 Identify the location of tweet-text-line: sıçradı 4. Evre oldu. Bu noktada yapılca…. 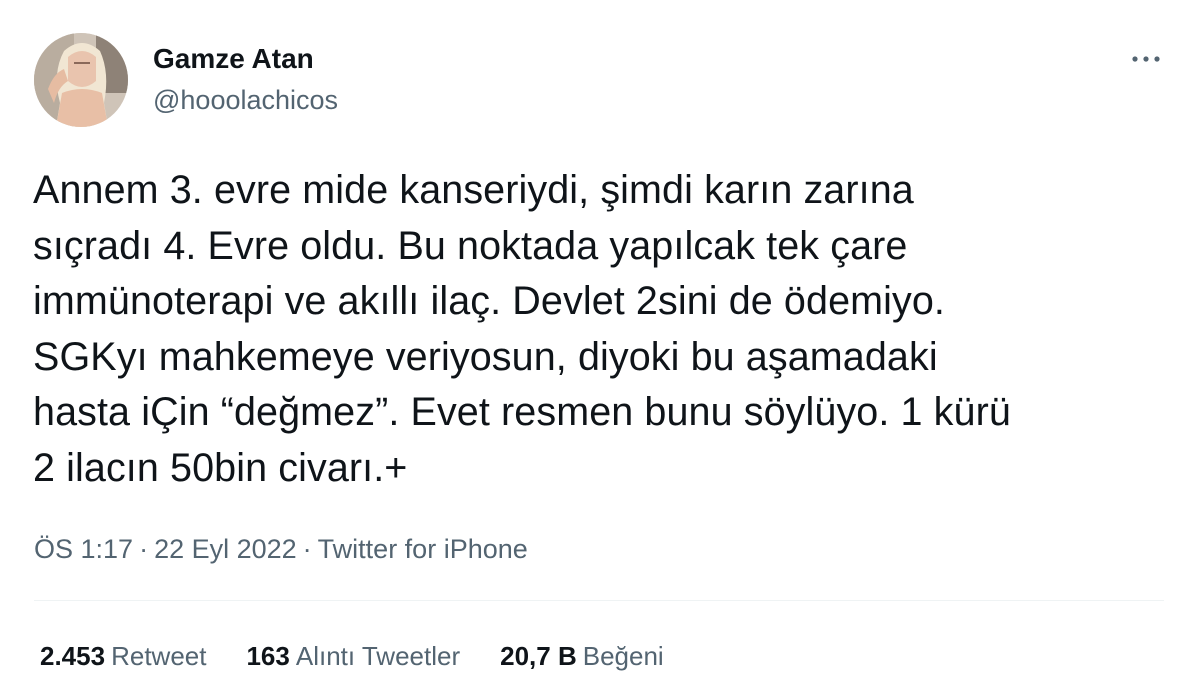
(470, 245).